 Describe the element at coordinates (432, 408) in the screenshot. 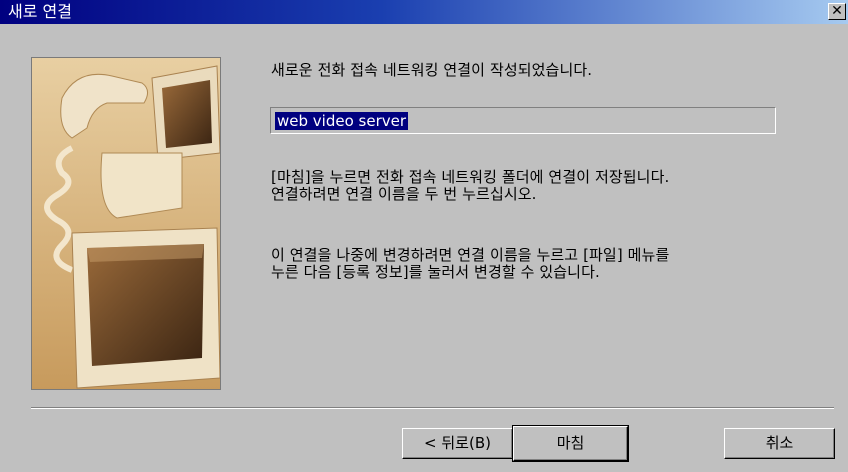

I see `button-divider` at that location.